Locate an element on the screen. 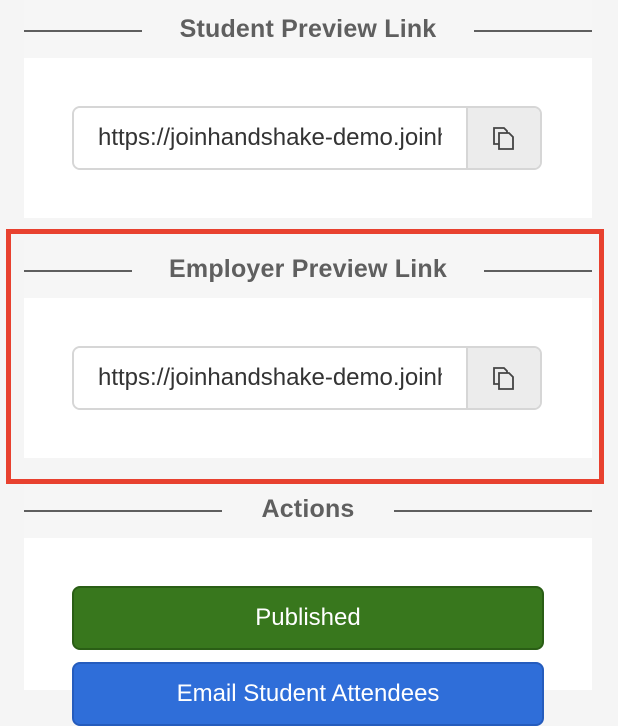 Image resolution: width=618 pixels, height=726 pixels. student-preview-link-group is located at coordinates (307, 138).